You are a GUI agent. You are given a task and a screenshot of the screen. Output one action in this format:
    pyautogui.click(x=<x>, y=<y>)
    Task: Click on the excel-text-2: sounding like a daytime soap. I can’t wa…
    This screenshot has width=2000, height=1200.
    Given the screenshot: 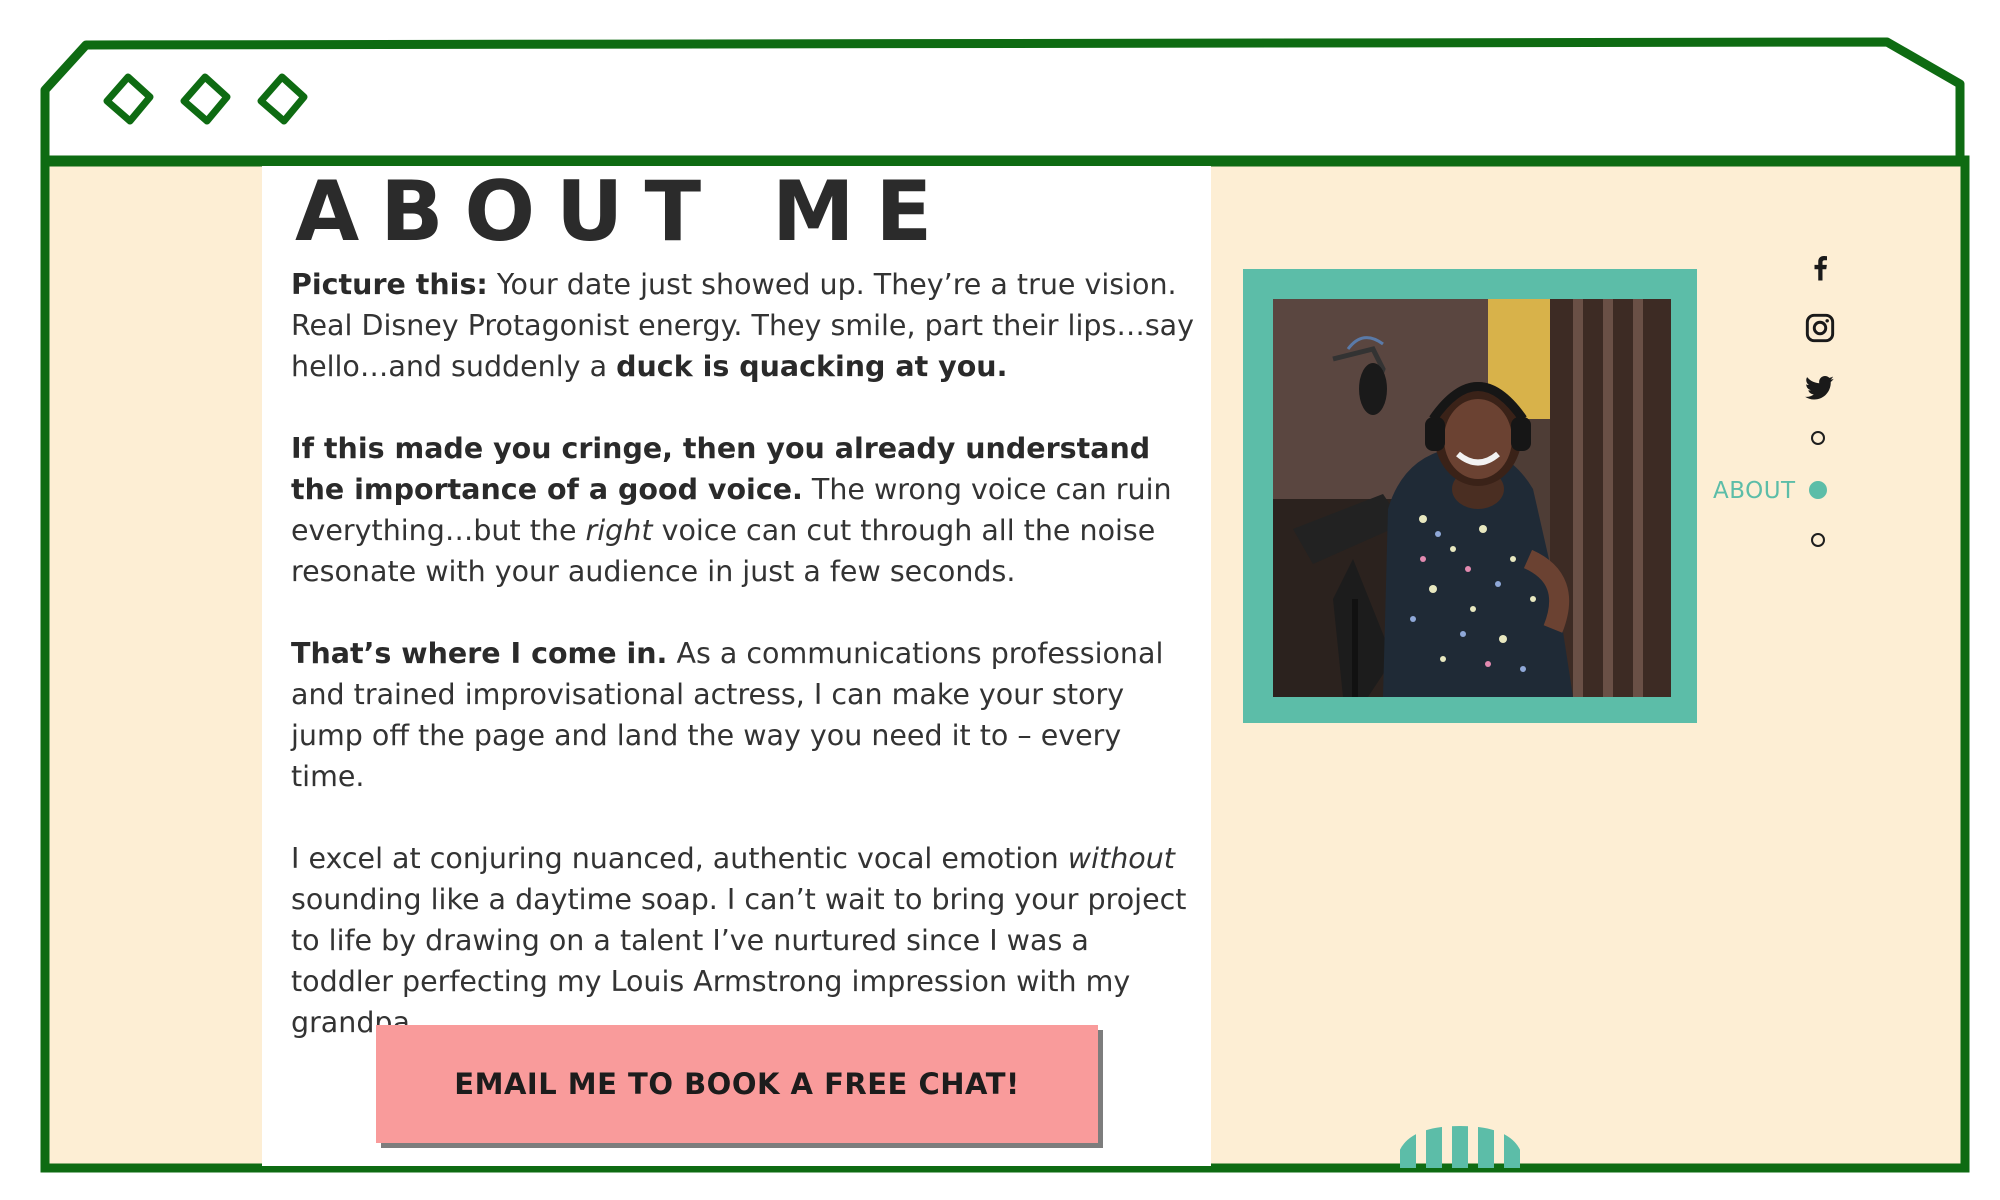 What is the action you would take?
    pyautogui.click(x=739, y=961)
    